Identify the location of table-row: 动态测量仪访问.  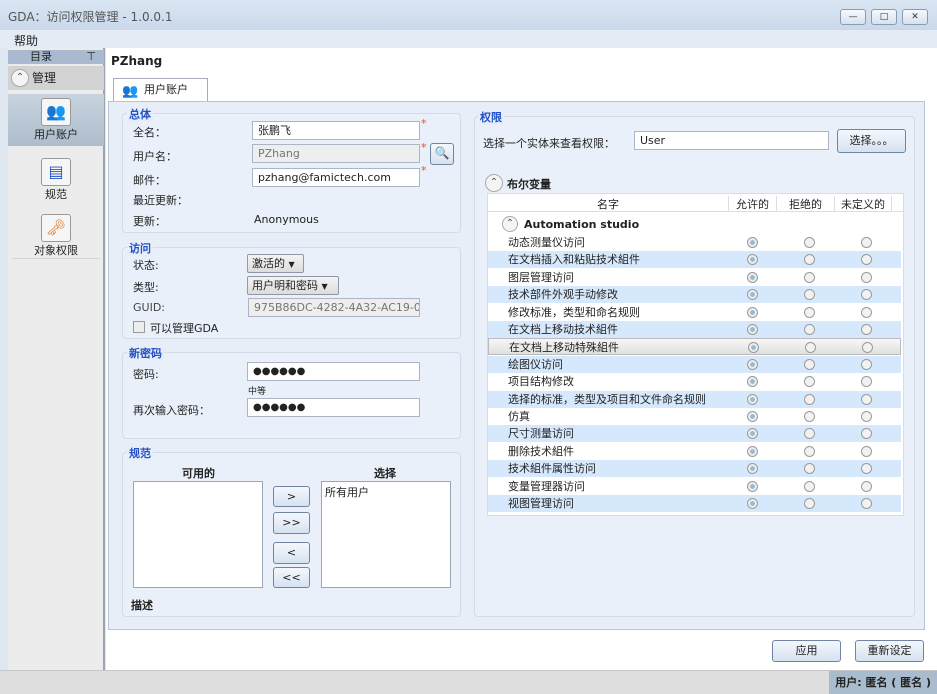
(694, 242).